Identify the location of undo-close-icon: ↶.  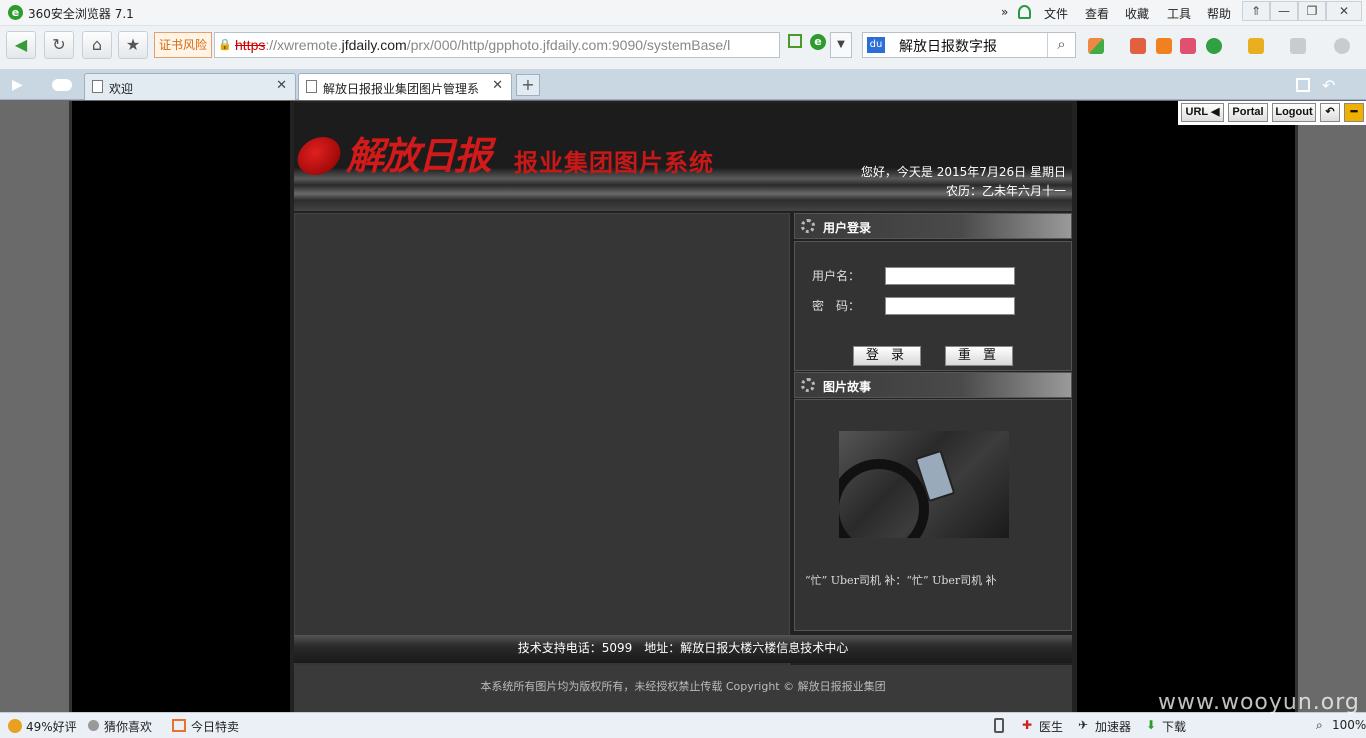
(1328, 85).